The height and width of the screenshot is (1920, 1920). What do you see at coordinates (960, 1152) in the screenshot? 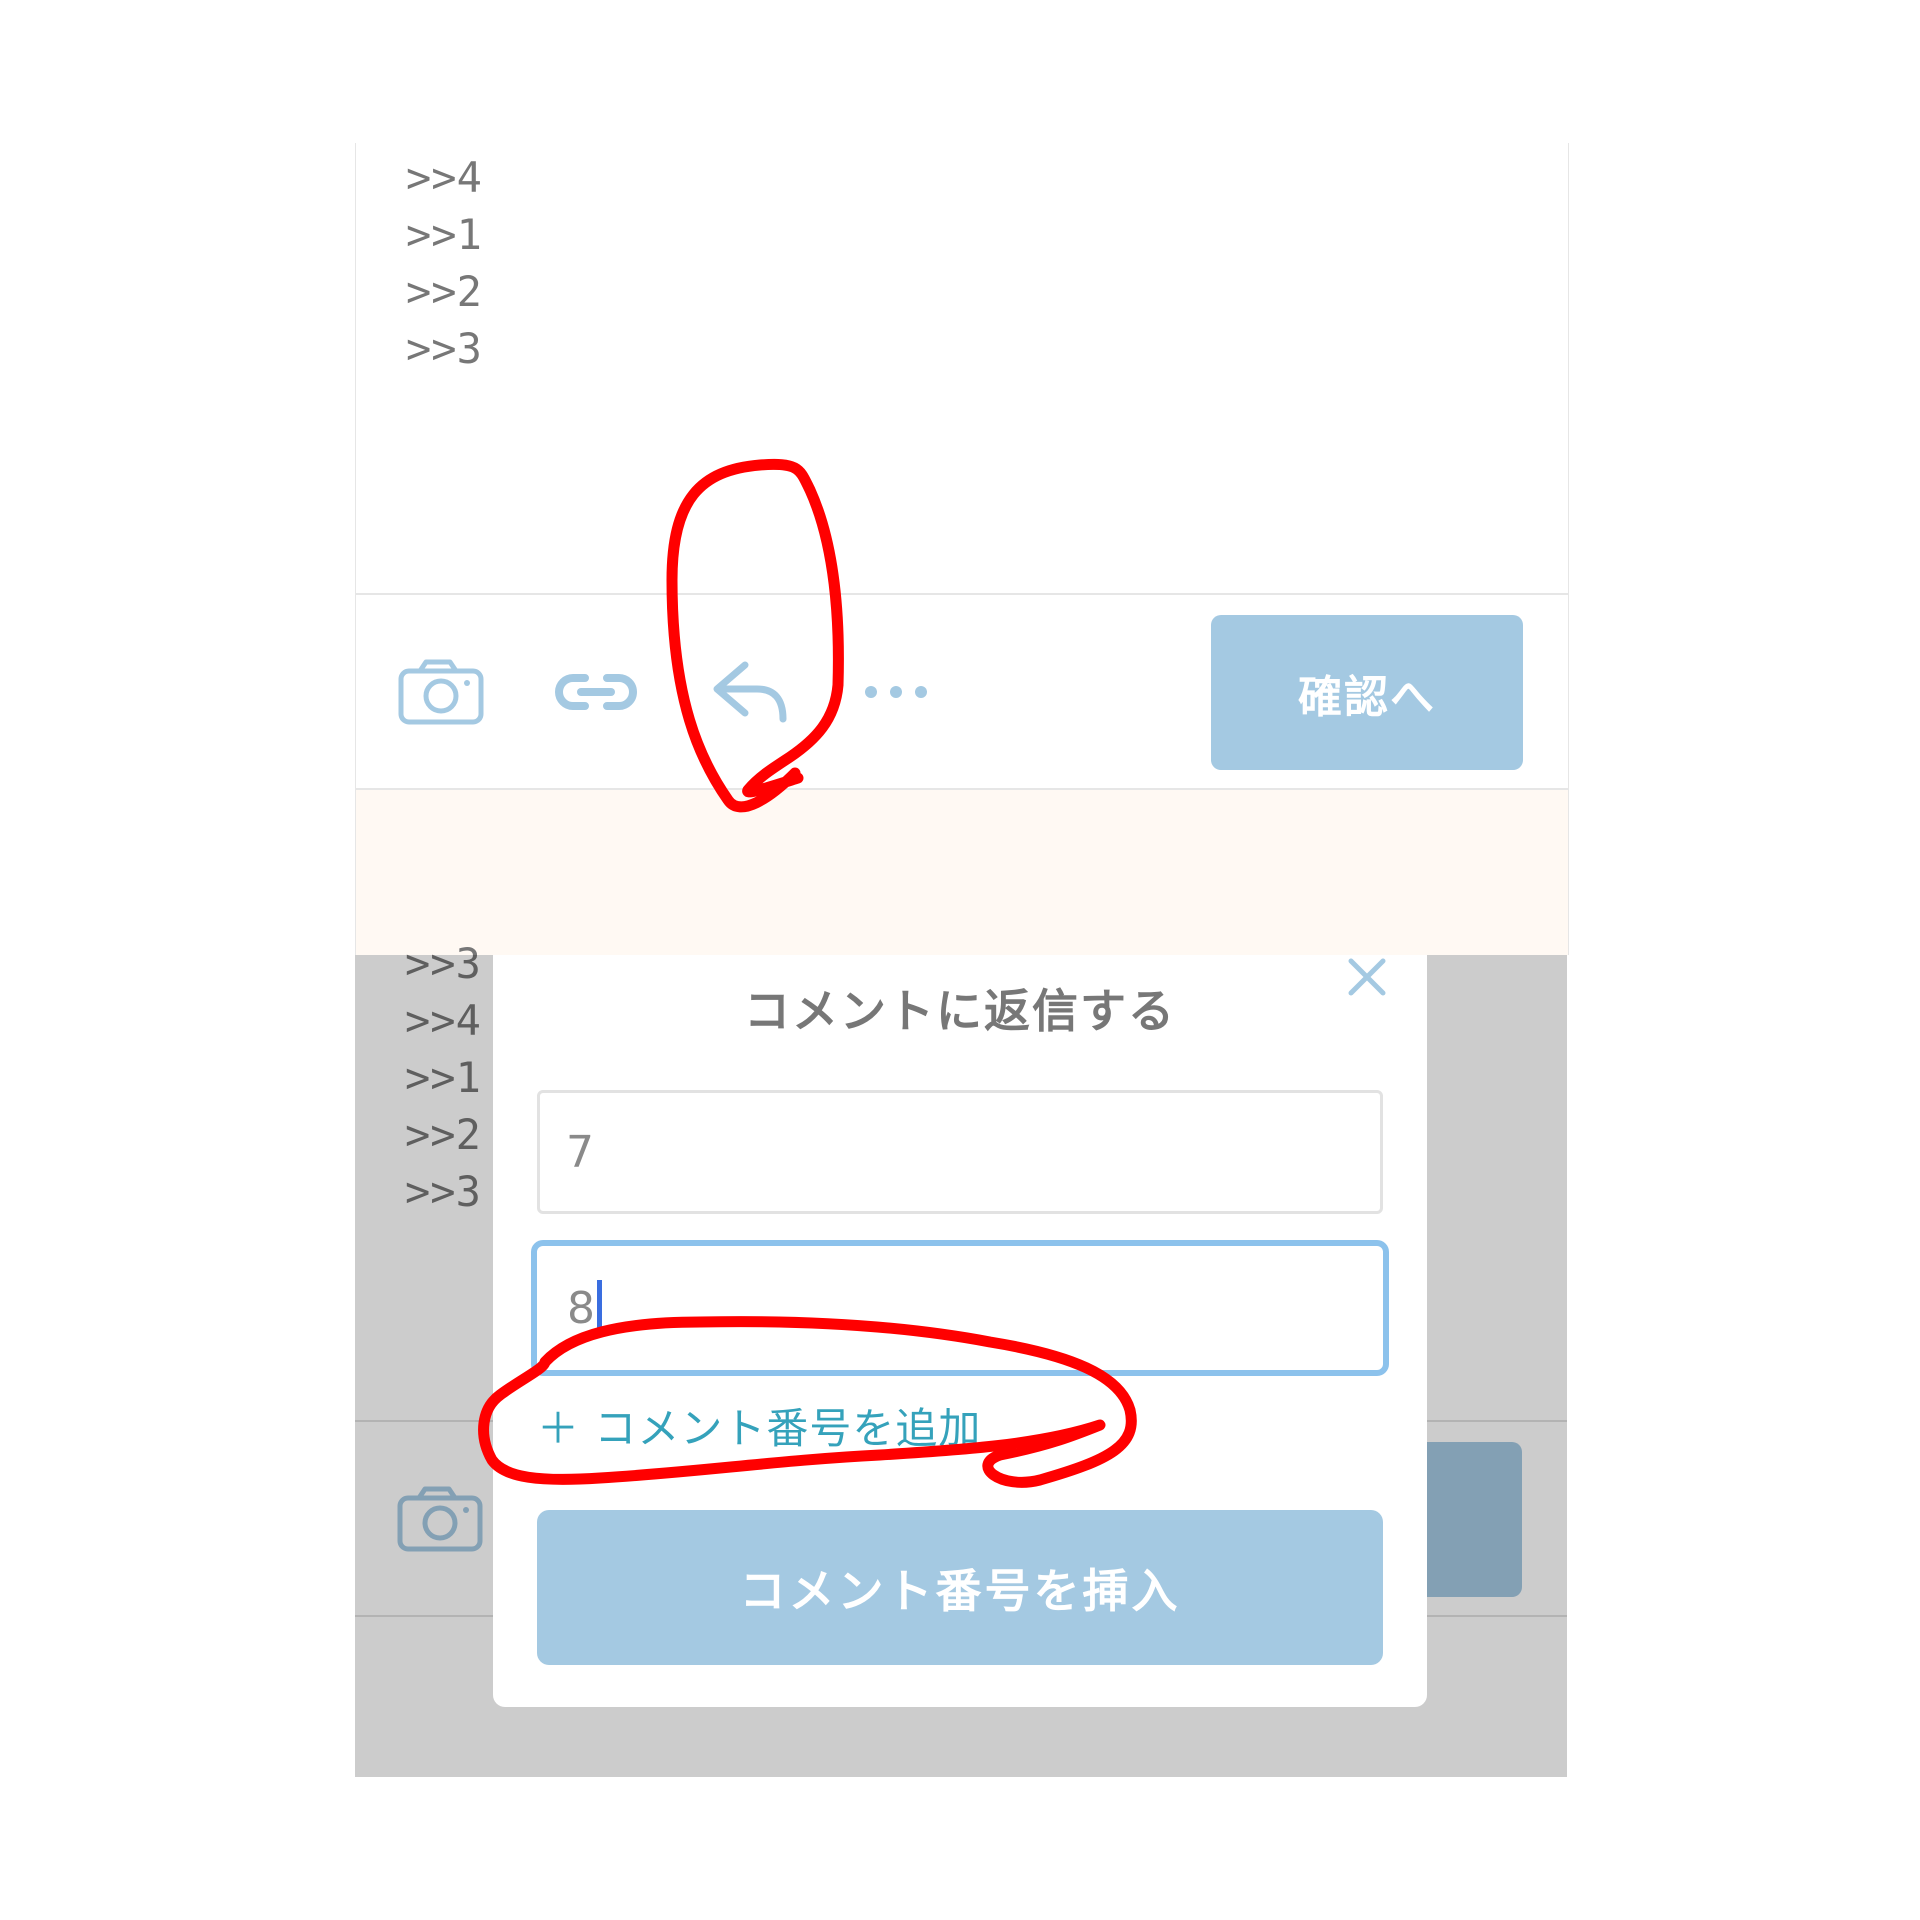
I see `comment-number-field: 7` at bounding box center [960, 1152].